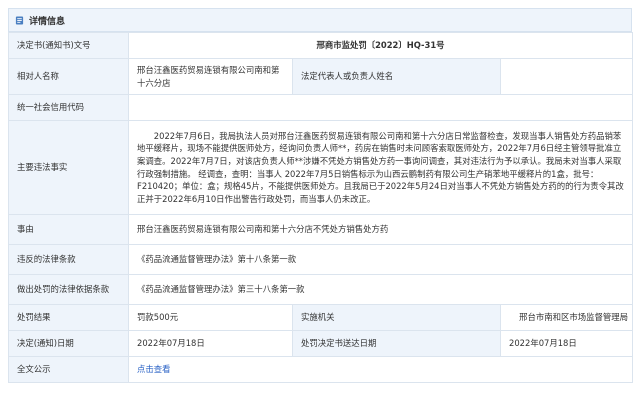  I want to click on row-party: 相对人名称 邢台汪鑫医药贸易连锁有限公司南和第十六分店 法定代表人或负责人姓名, so click(321, 76).